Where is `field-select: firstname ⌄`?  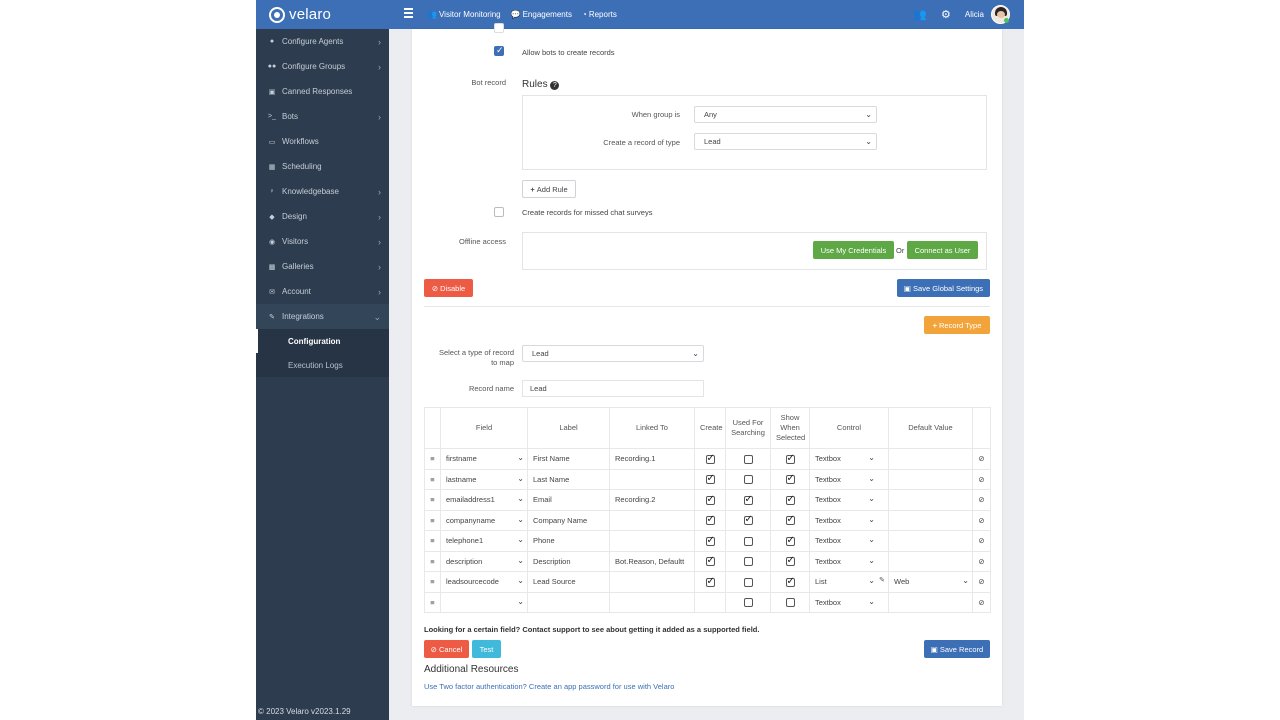
field-select: firstname ⌄ is located at coordinates (484, 459).